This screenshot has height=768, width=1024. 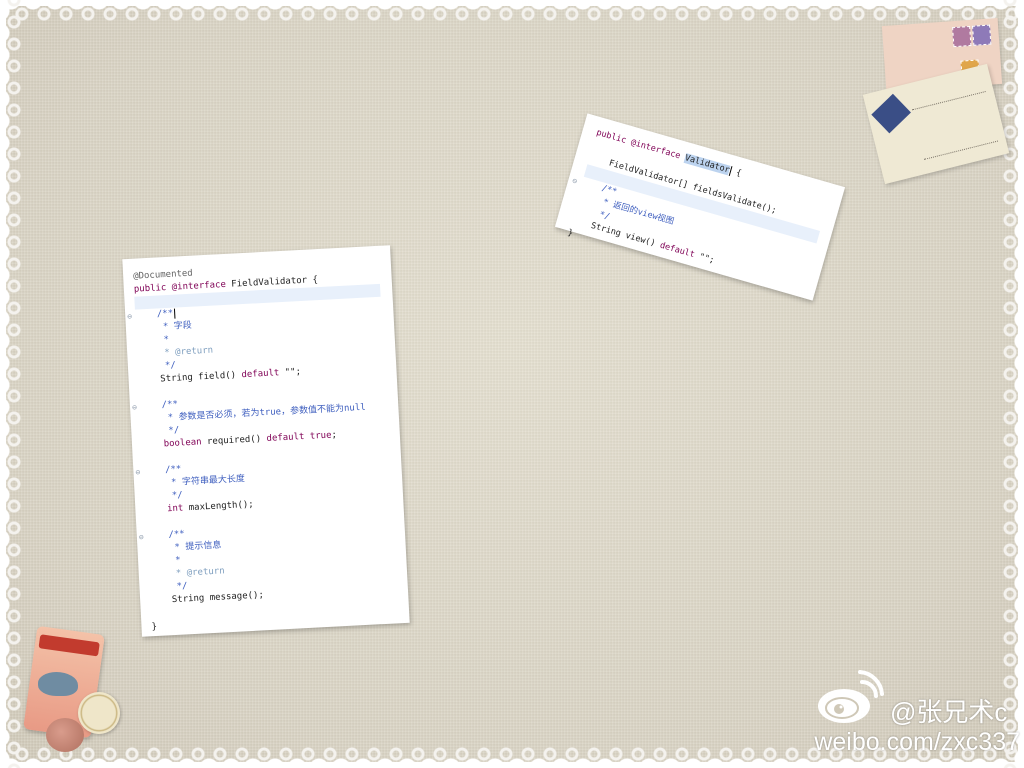 What do you see at coordinates (150, 289) in the screenshot?
I see `keyword: public` at bounding box center [150, 289].